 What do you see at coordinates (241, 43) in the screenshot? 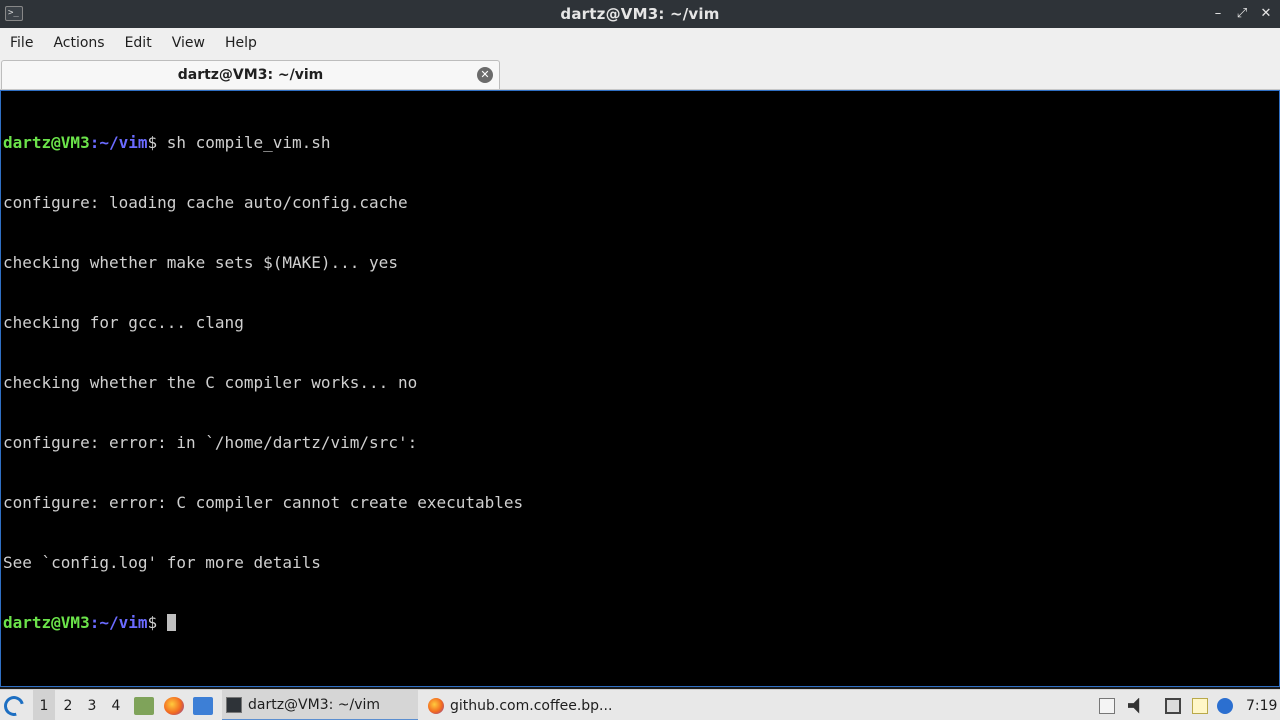
I see `menu-help: Help` at bounding box center [241, 43].